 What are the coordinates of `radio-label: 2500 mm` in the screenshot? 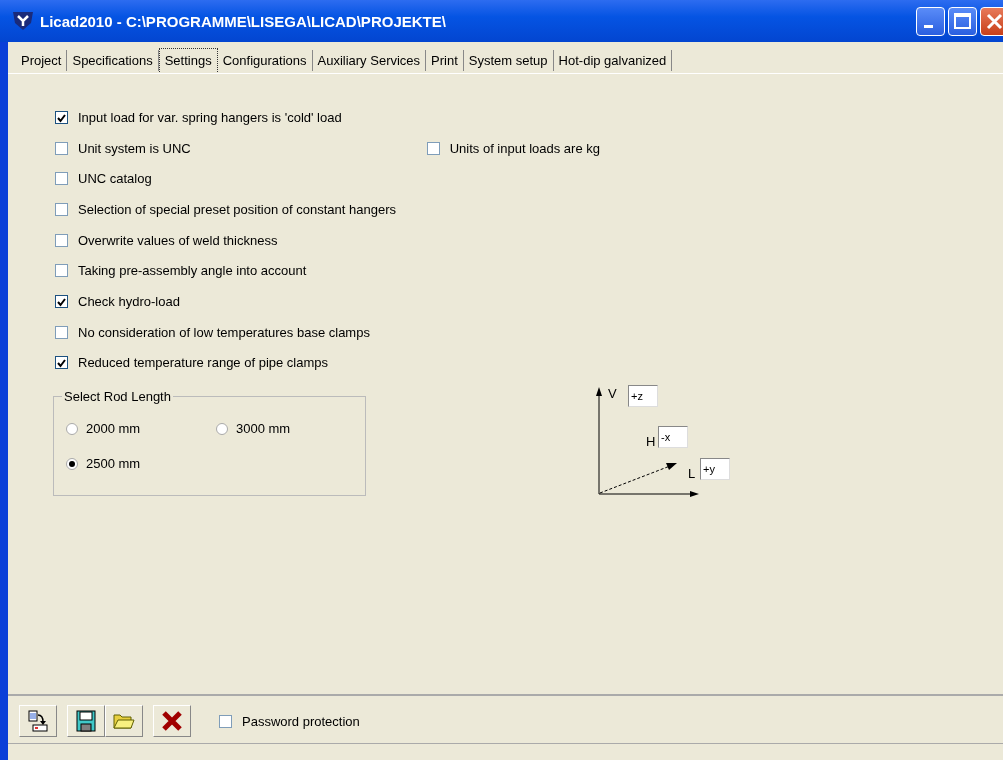 It's located at (113, 464).